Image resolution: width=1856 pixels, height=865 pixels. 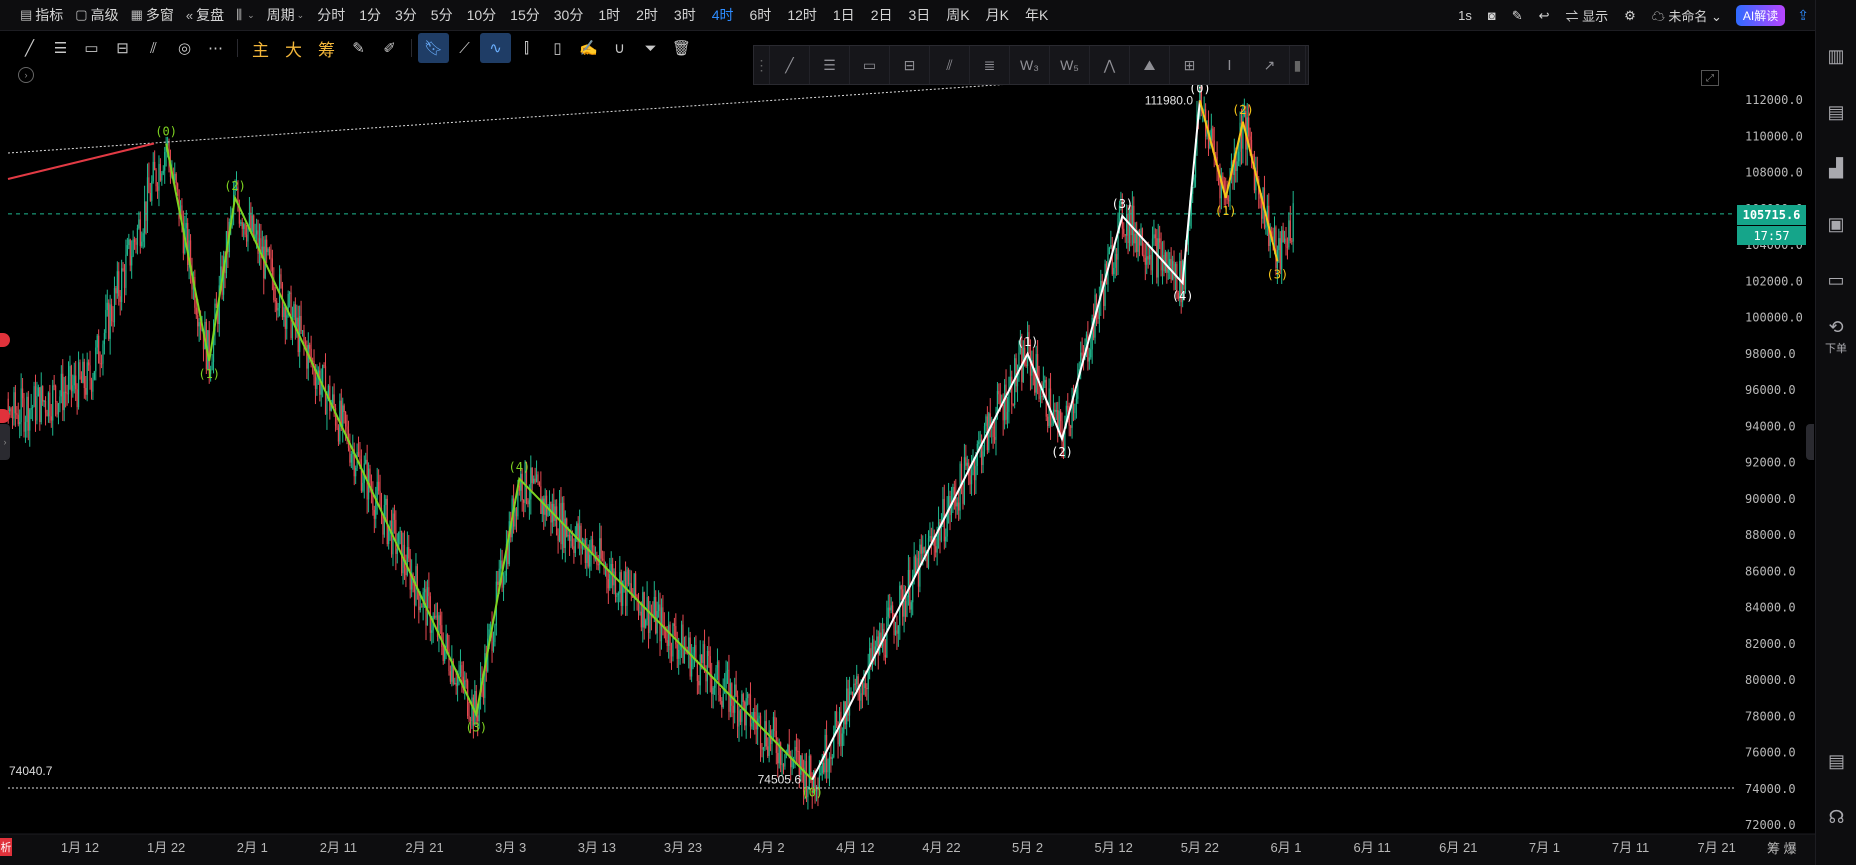 I want to click on period-4: 10分, so click(x=482, y=15).